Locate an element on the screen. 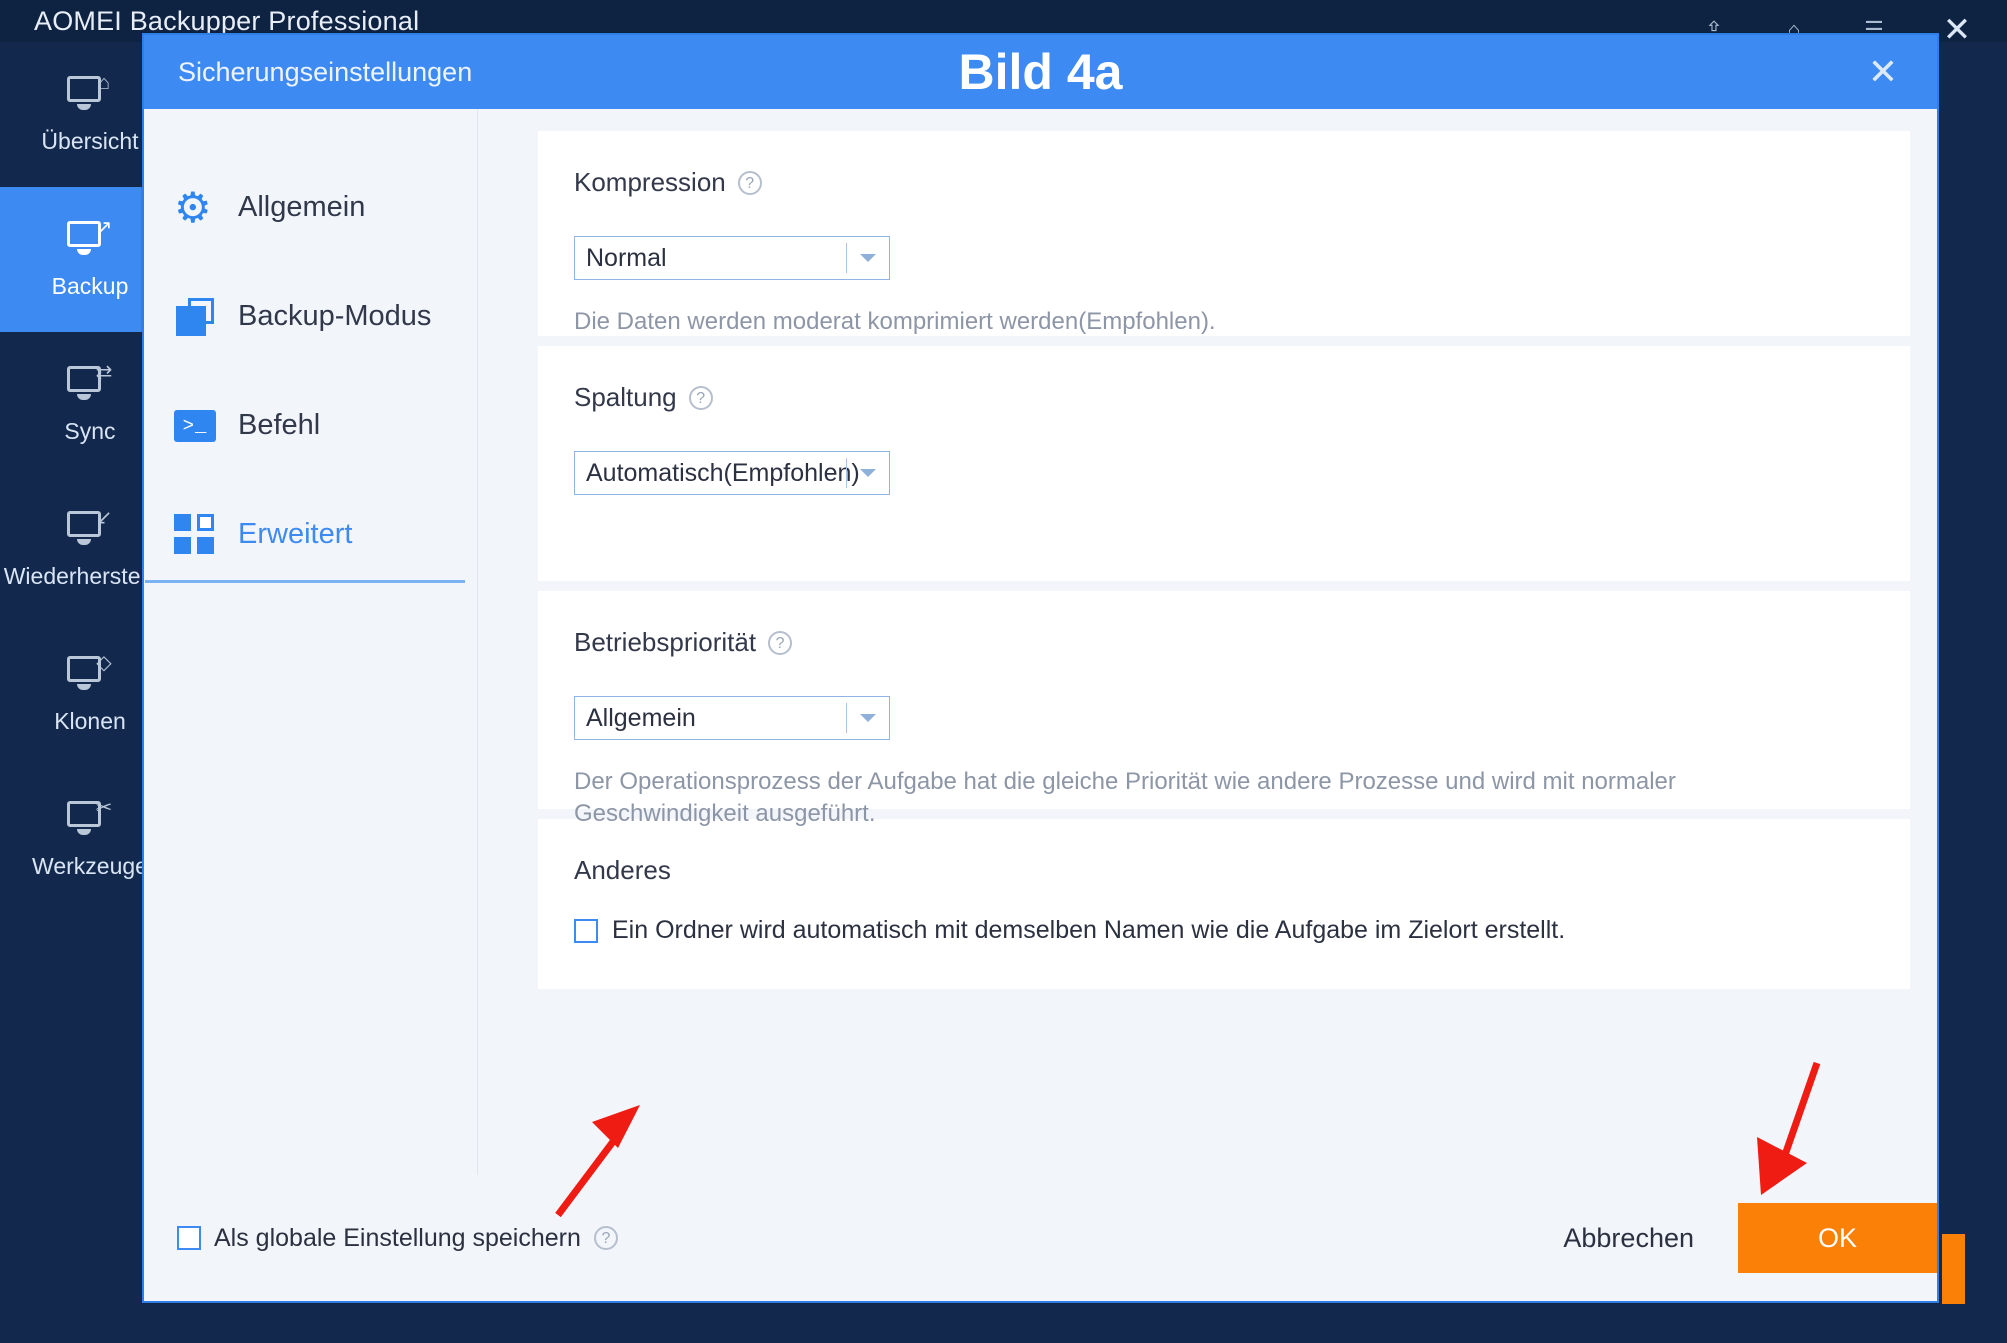  splitting-select: Automatisch(Empfohlen) is located at coordinates (732, 473).